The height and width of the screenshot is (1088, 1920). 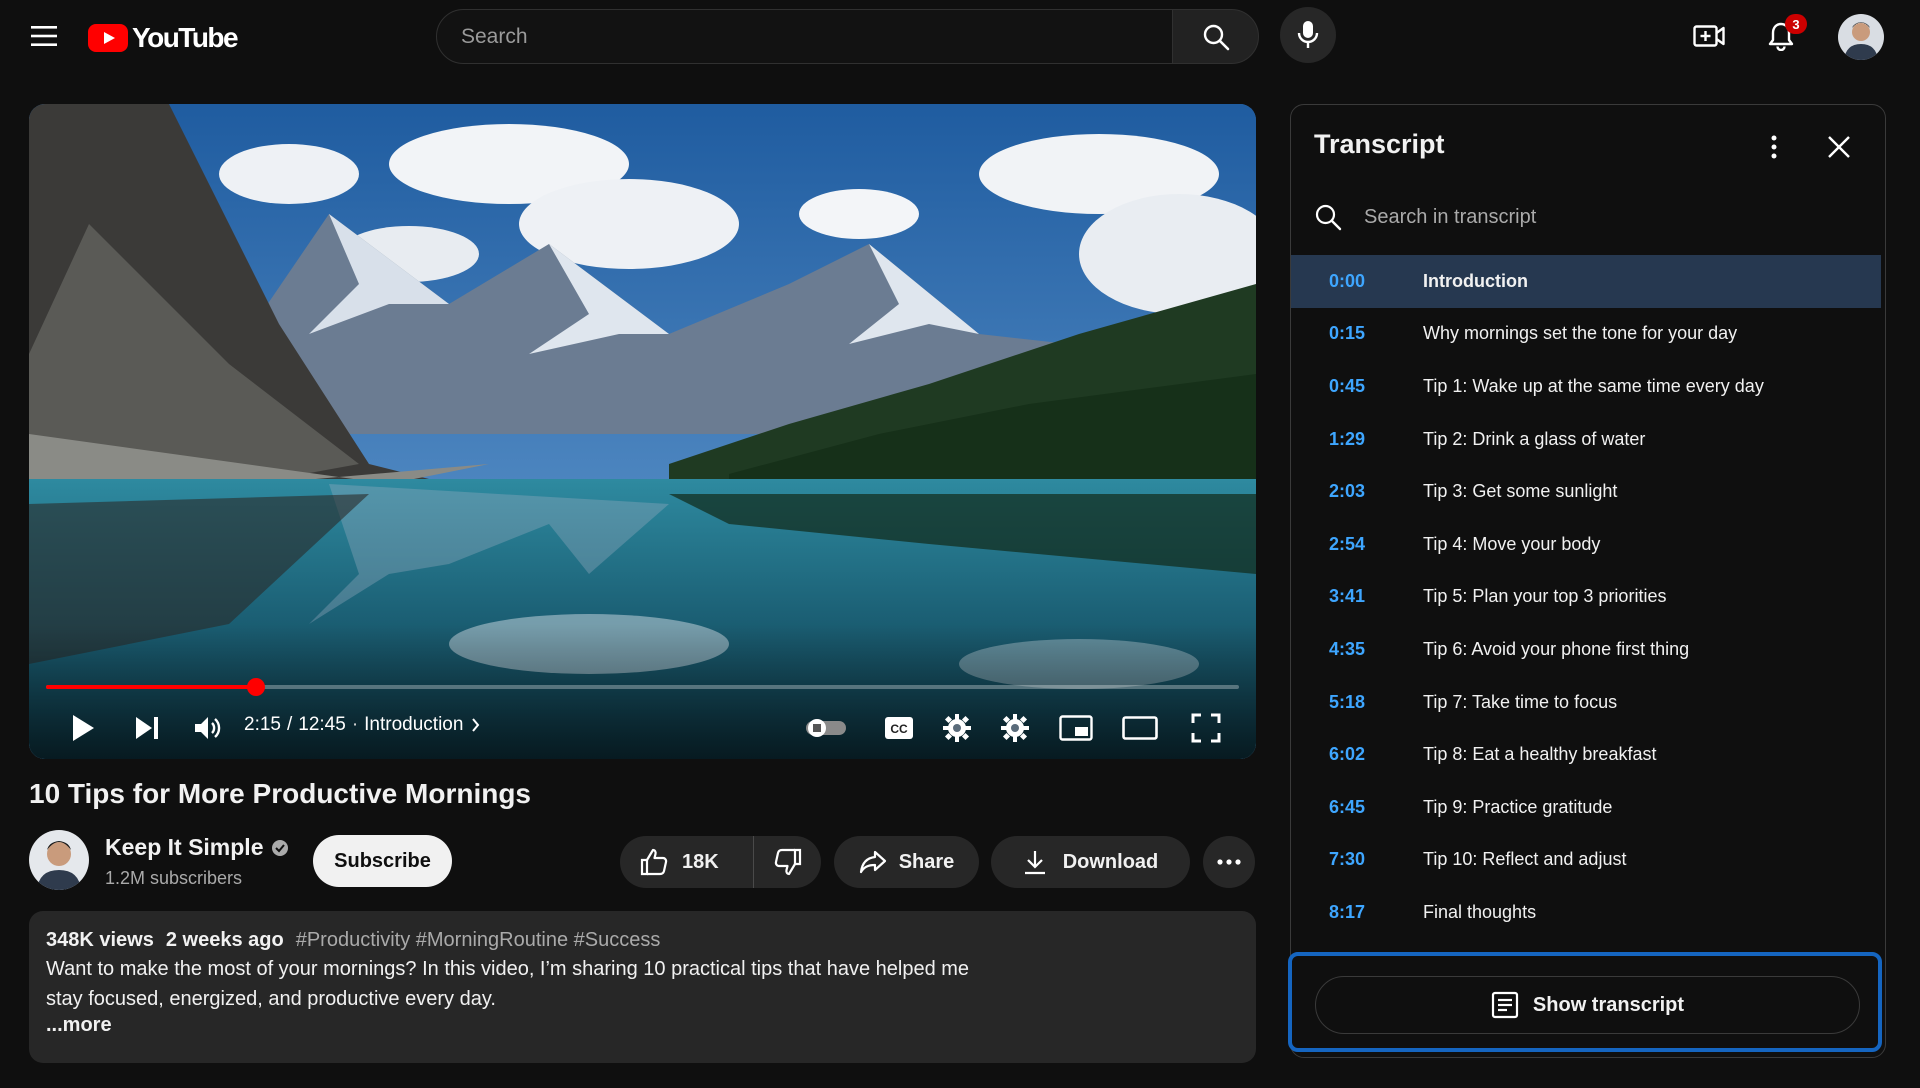 What do you see at coordinates (255, 687) in the screenshot?
I see `scrubber-handle` at bounding box center [255, 687].